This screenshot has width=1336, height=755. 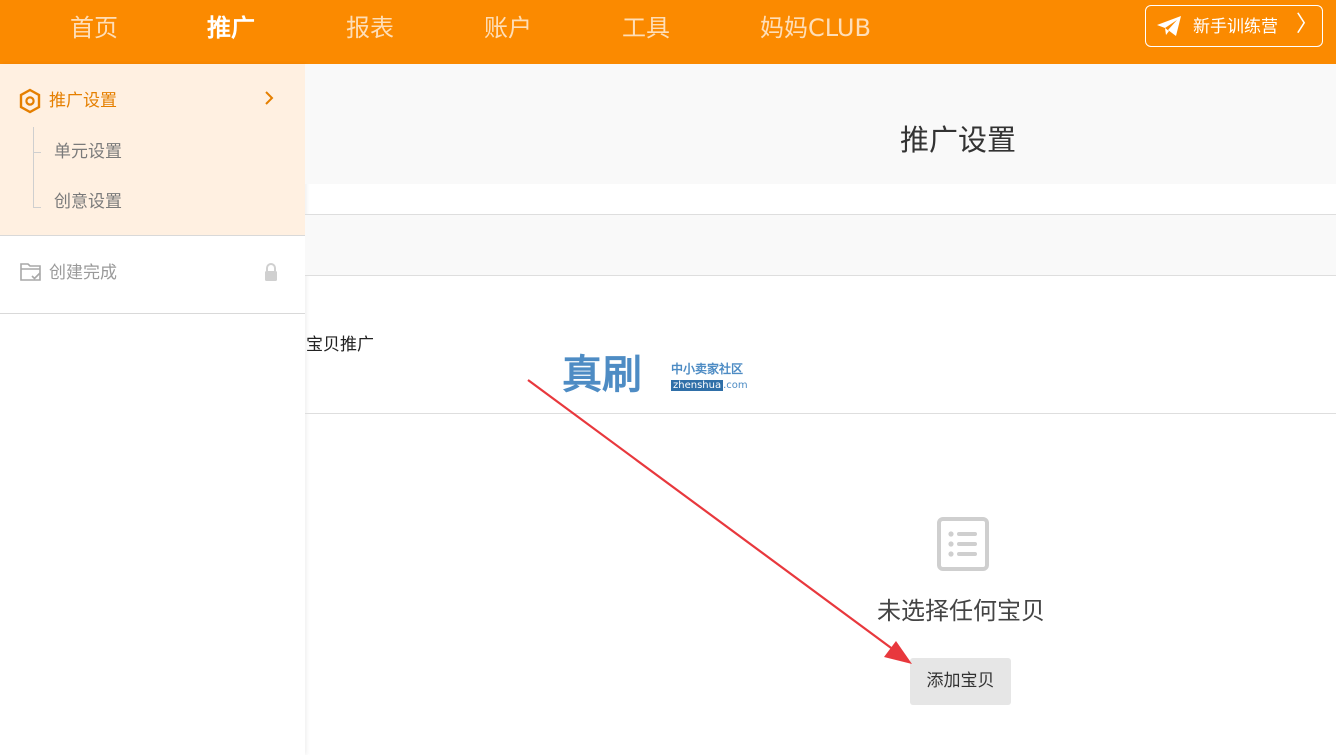 What do you see at coordinates (88, 202) in the screenshot?
I see `sidebar-item-creative-settings: 创意设置` at bounding box center [88, 202].